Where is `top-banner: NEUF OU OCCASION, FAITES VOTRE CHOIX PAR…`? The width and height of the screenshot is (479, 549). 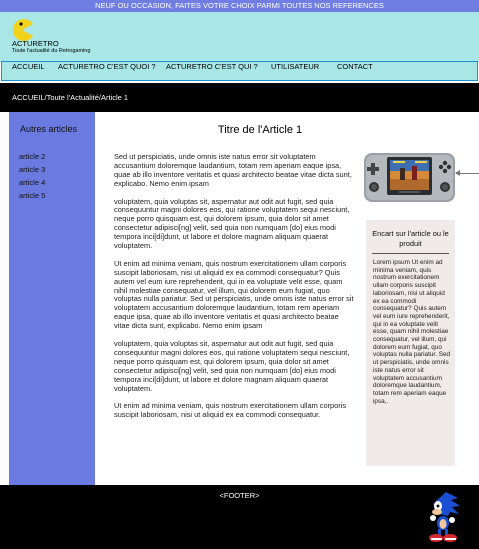
top-banner: NEUF OU OCCASION, FAITES VOTRE CHOIX PAR… is located at coordinates (239, 6).